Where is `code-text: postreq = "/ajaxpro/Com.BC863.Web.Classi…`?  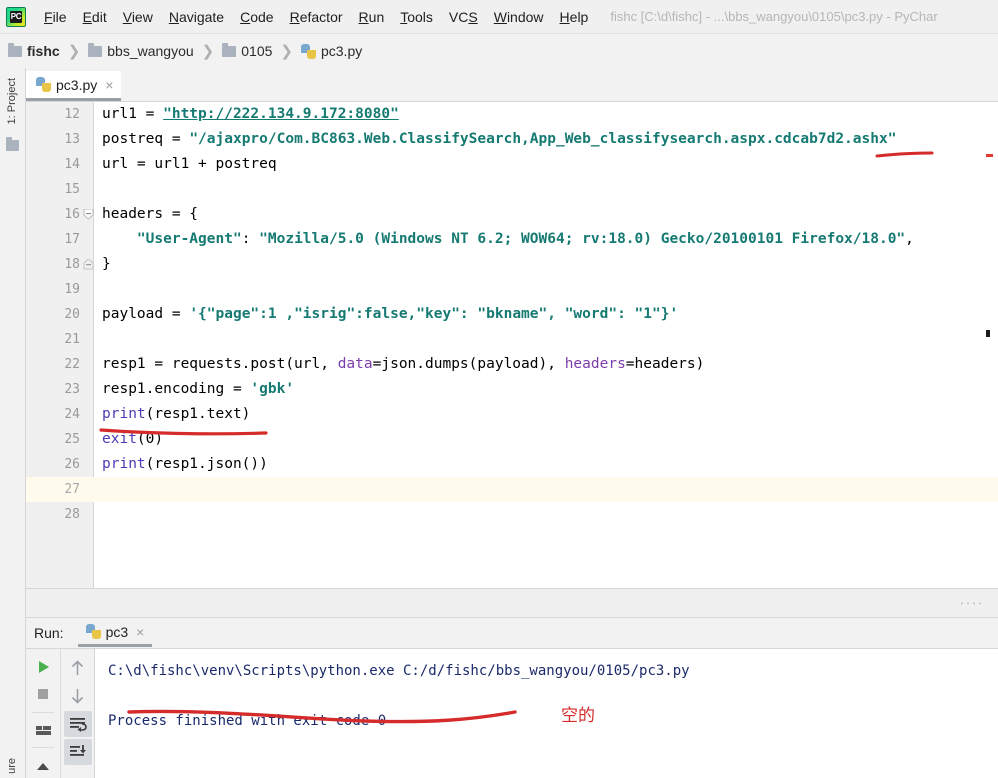
code-text: postreq = "/ajaxpro/Com.BC863.Web.Classi… is located at coordinates (499, 139).